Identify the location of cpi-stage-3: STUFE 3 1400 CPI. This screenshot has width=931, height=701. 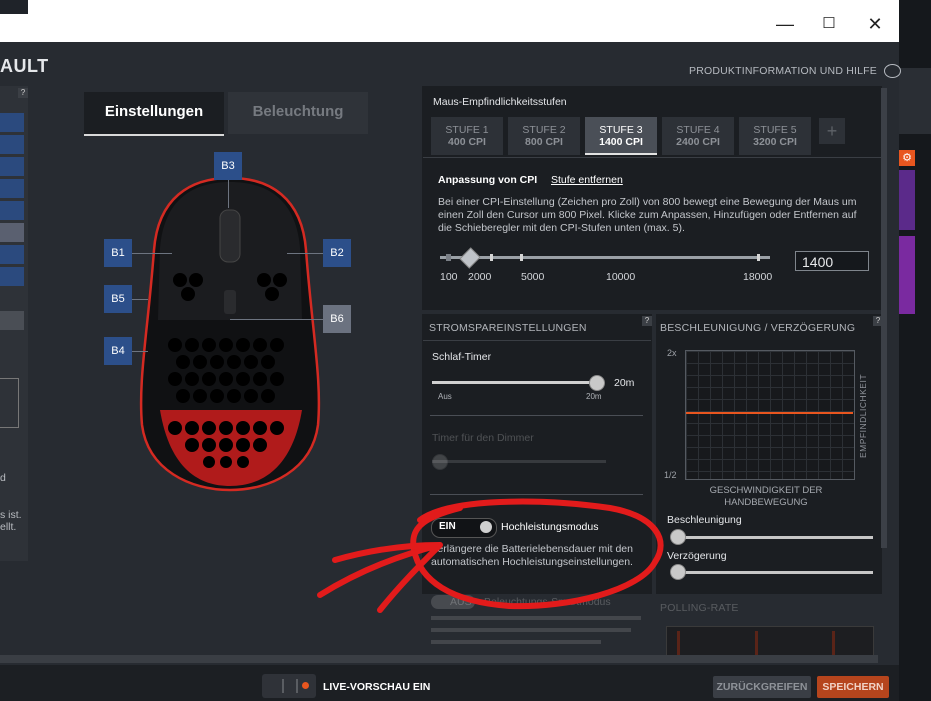
(621, 136).